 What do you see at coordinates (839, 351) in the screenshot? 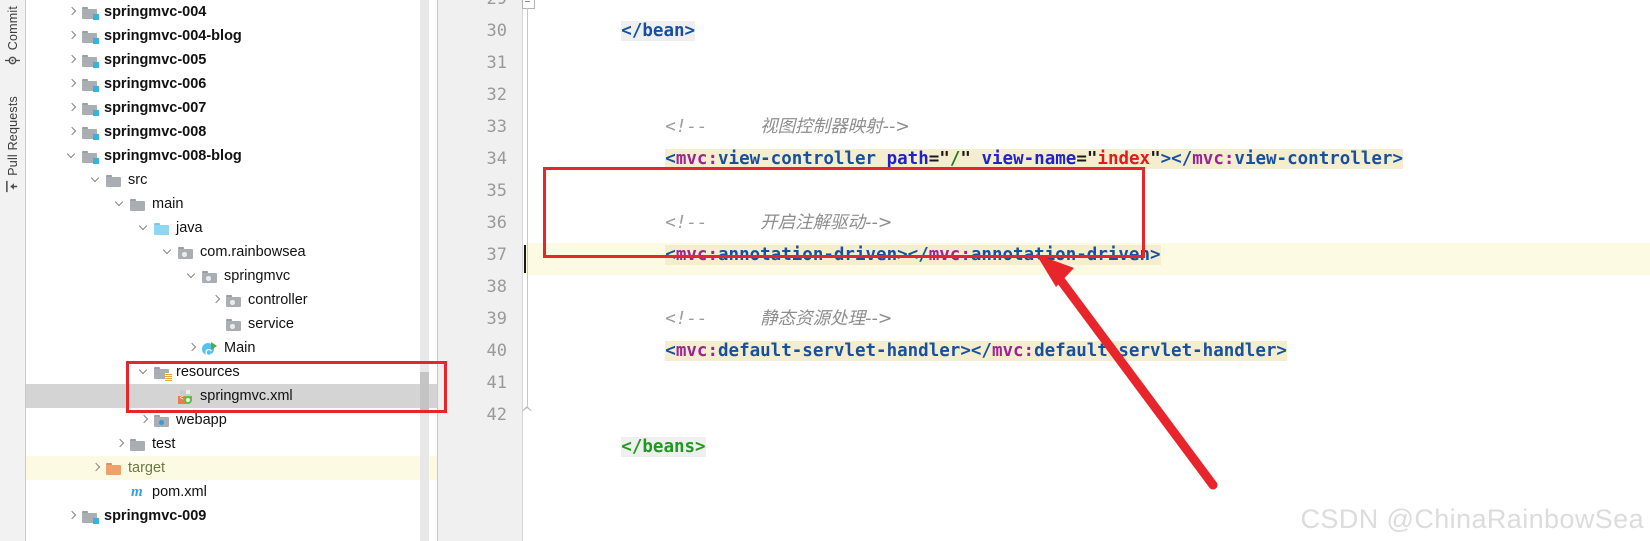
I see `tag-39: default-servlet-handler` at bounding box center [839, 351].